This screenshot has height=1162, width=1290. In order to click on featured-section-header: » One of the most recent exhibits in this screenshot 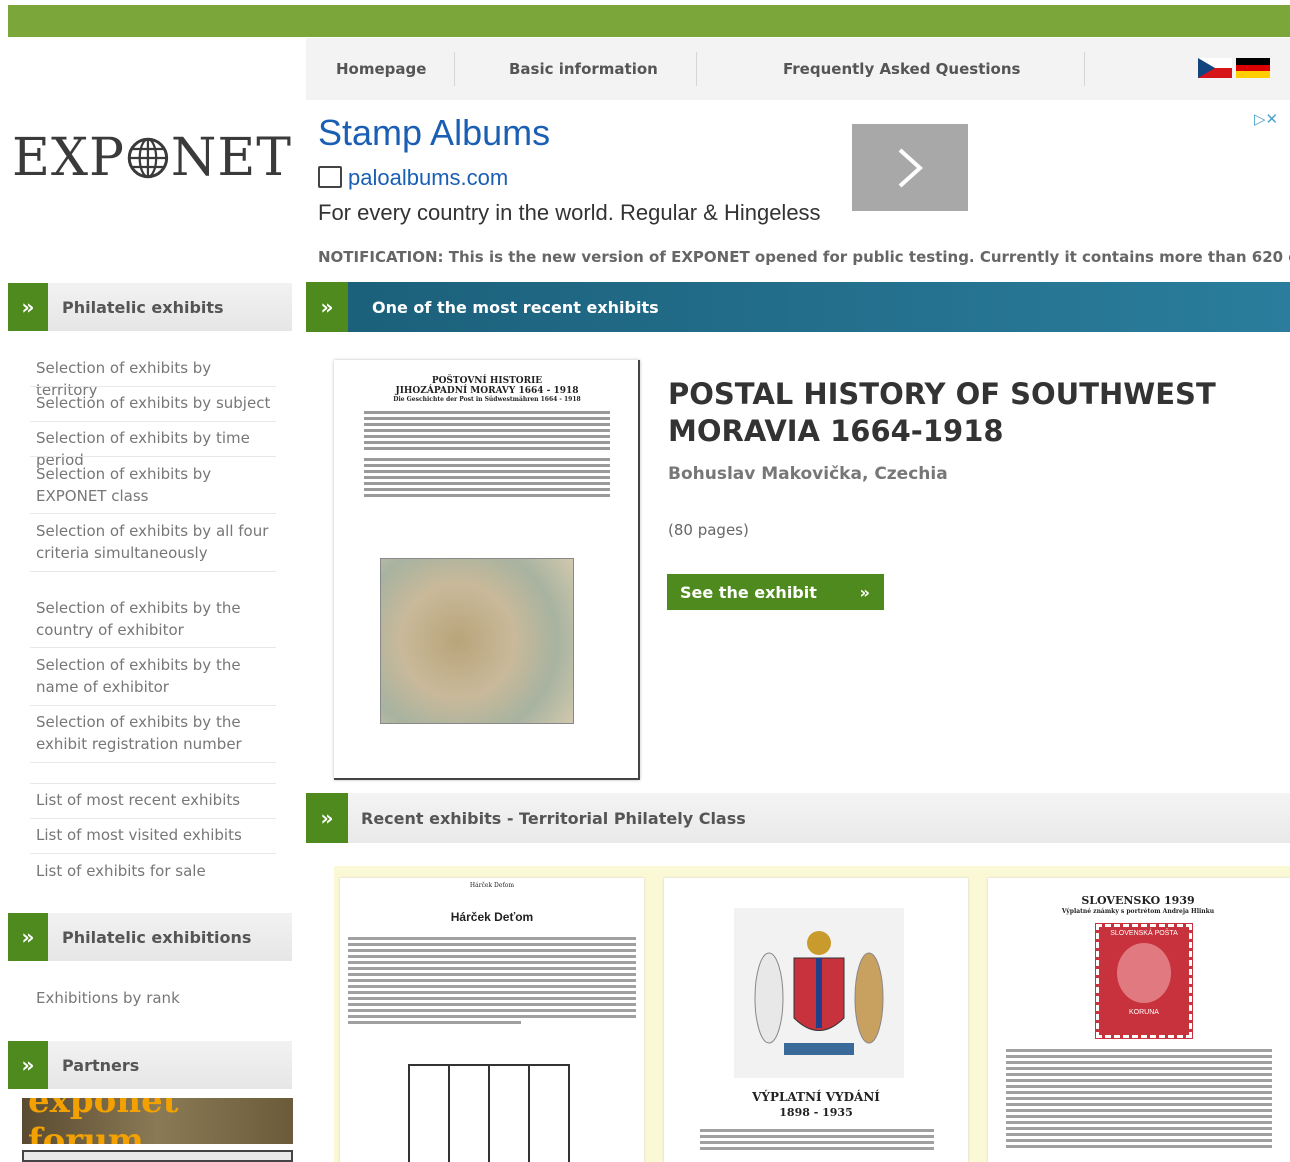, I will do `click(798, 307)`.